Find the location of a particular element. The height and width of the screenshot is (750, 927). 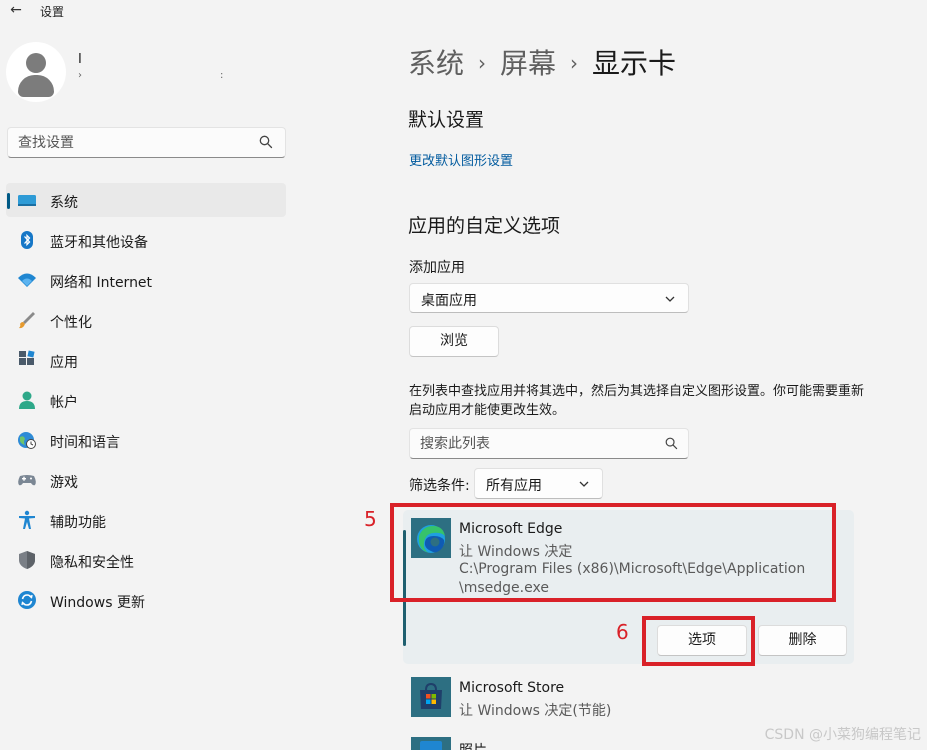

update-icon is located at coordinates (27, 600).